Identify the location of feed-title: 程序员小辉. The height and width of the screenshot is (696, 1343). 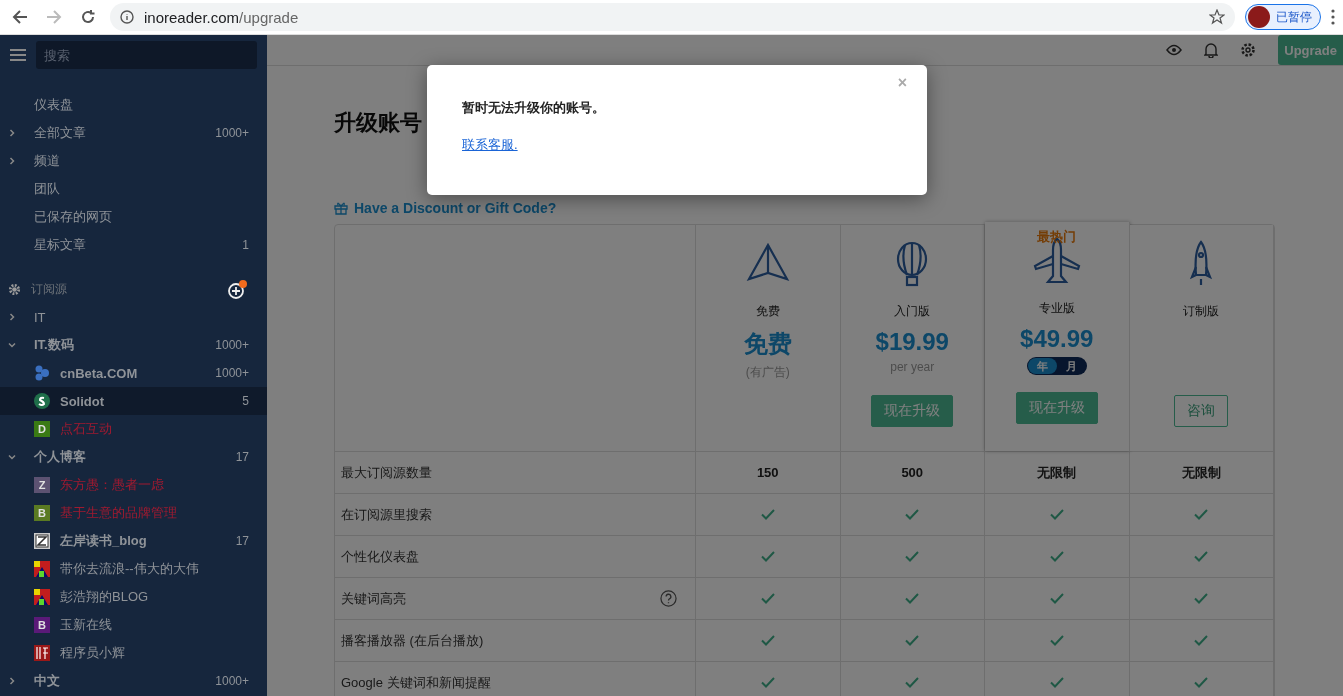
(93, 653).